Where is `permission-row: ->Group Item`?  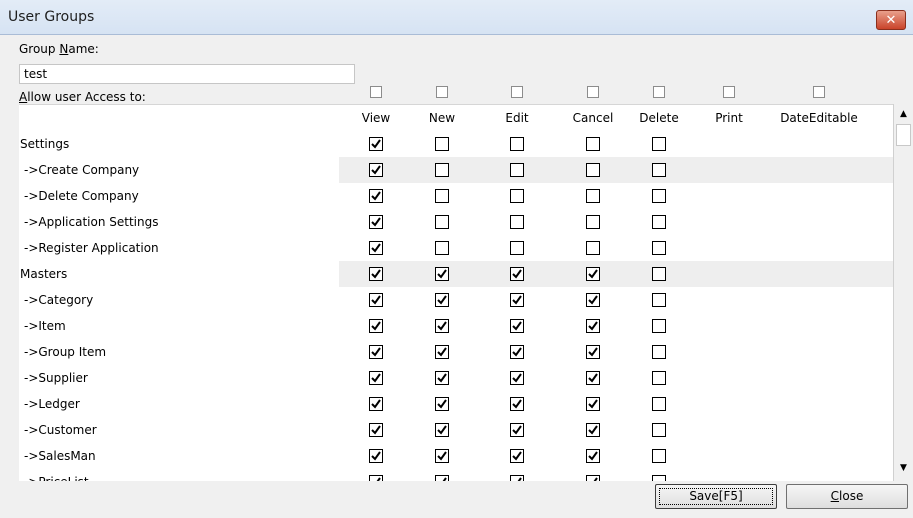 permission-row: ->Group Item is located at coordinates (456, 352).